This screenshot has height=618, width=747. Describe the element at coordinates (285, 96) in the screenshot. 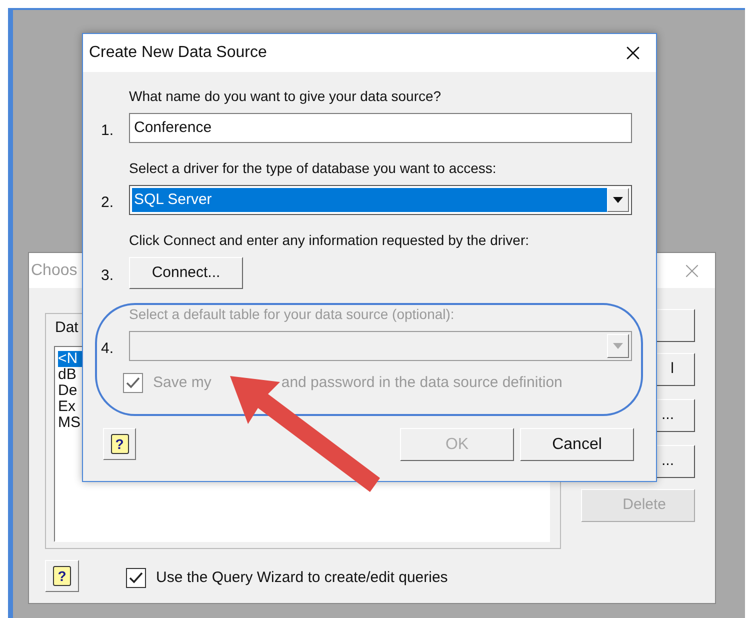

I see `step-prompt: What name do you want to give your data source?` at that location.